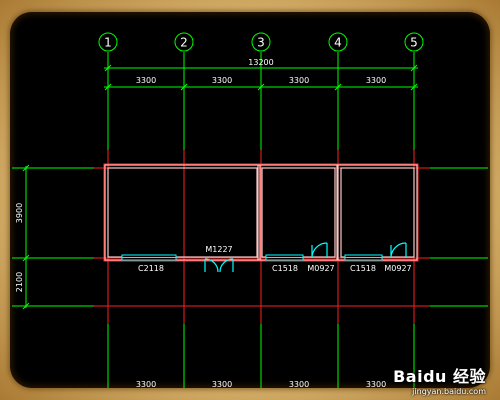  Describe the element at coordinates (299, 80) in the screenshot. I see `span-dim-3: 3300` at that location.